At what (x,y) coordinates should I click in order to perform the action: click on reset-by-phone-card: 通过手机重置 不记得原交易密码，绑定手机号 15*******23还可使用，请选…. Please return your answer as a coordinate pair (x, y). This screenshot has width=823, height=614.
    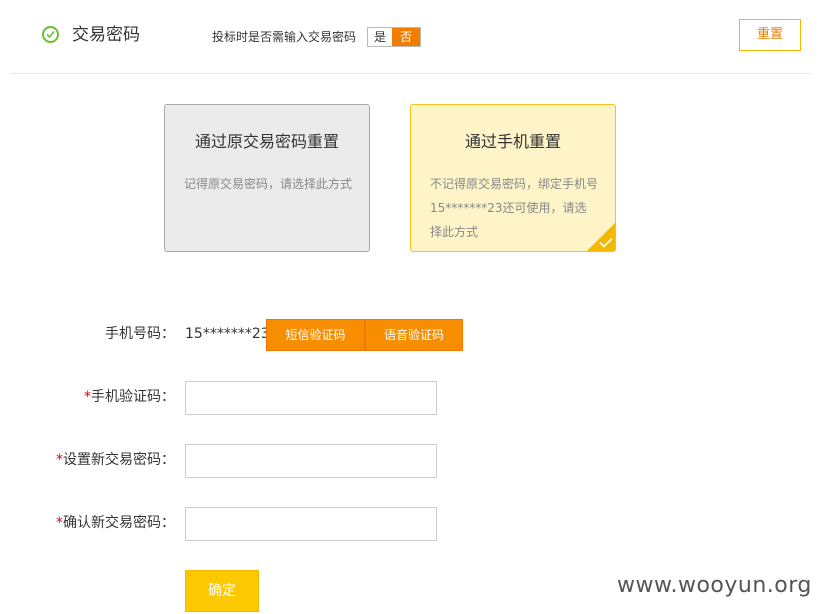
    Looking at the image, I should click on (513, 178).